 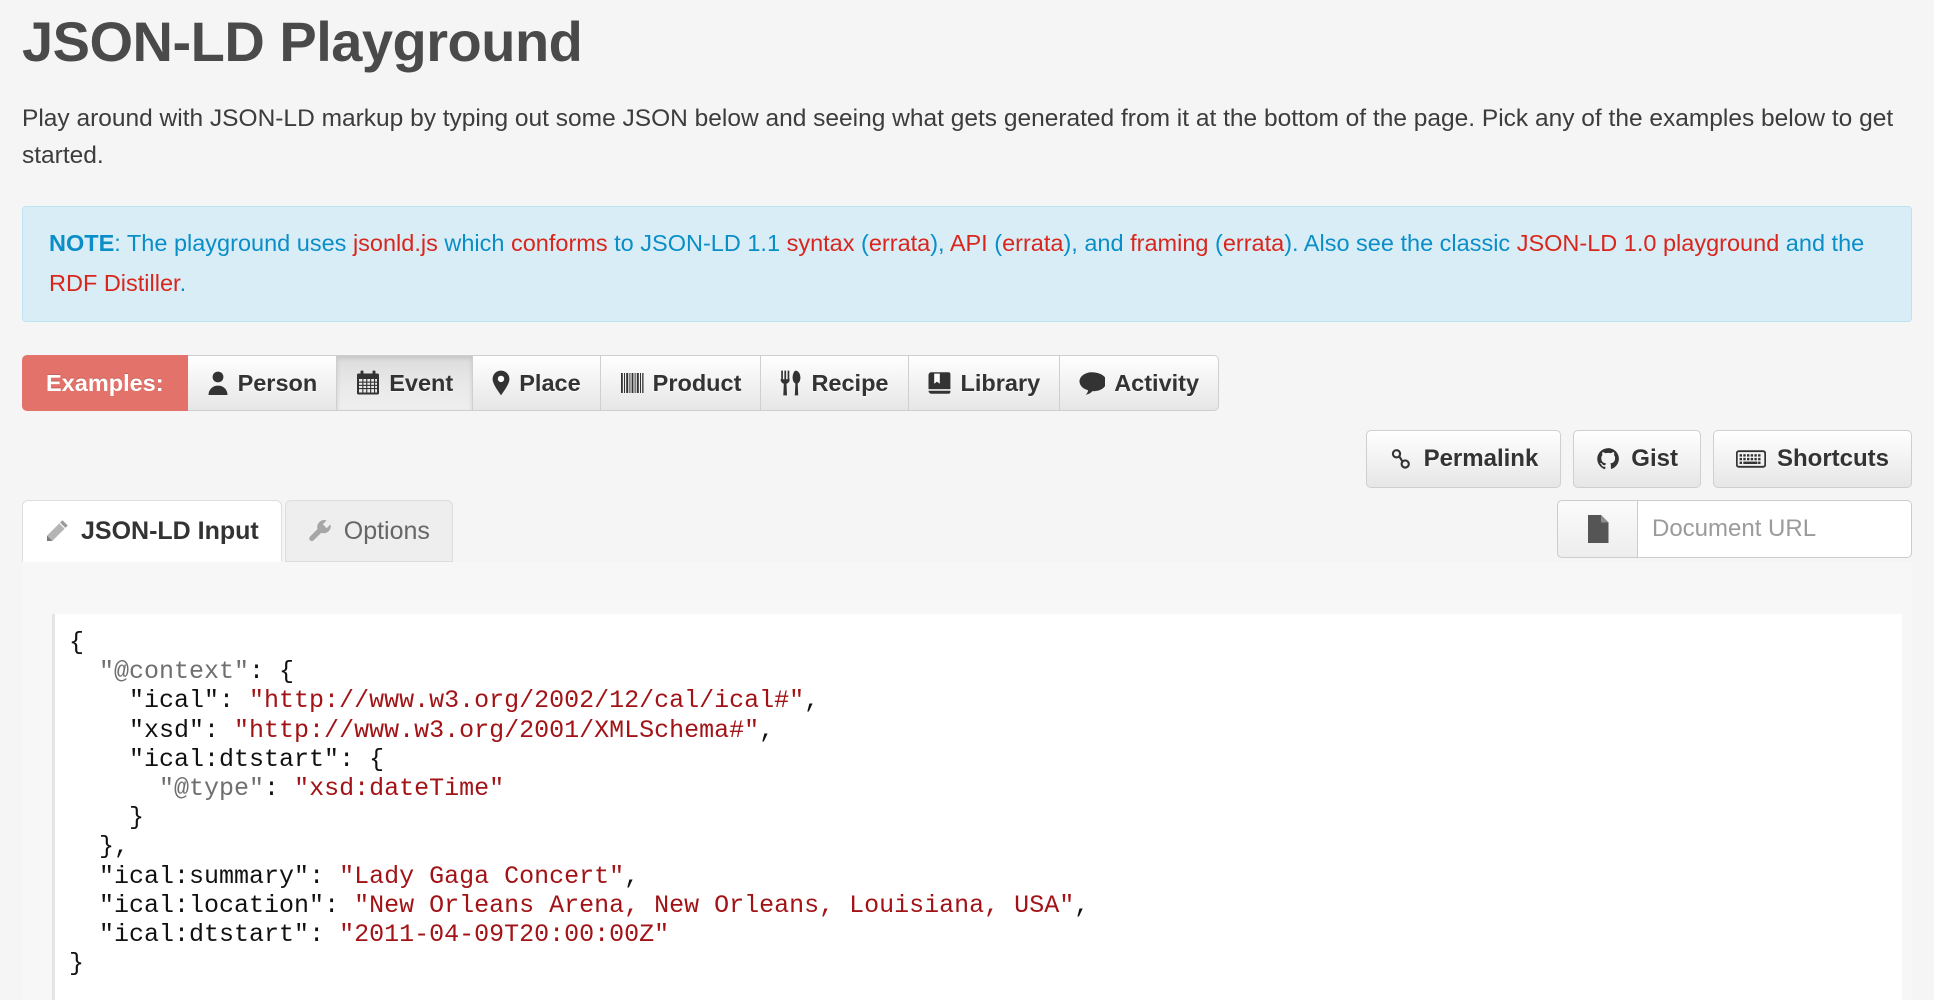 I want to click on cutlery-icon, so click(x=791, y=383).